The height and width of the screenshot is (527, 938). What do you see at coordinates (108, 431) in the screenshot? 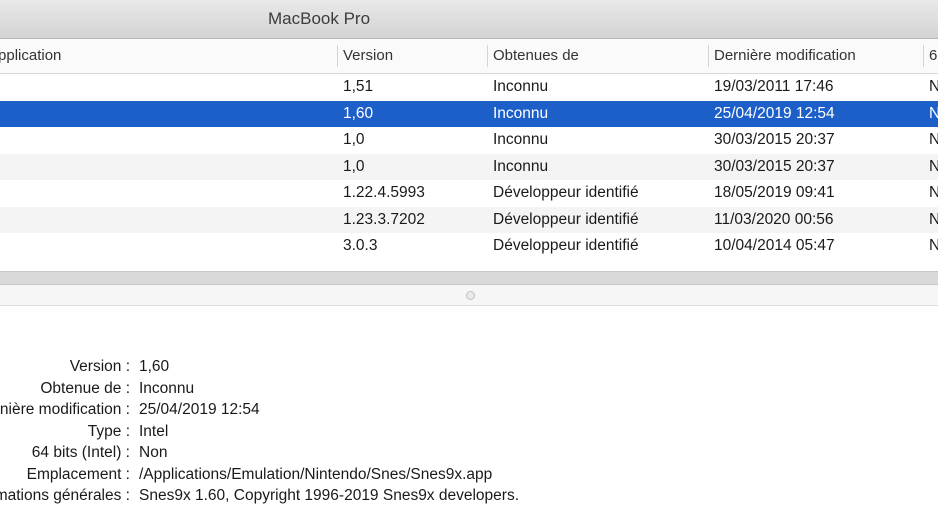
I see `detail-label: Type :` at bounding box center [108, 431].